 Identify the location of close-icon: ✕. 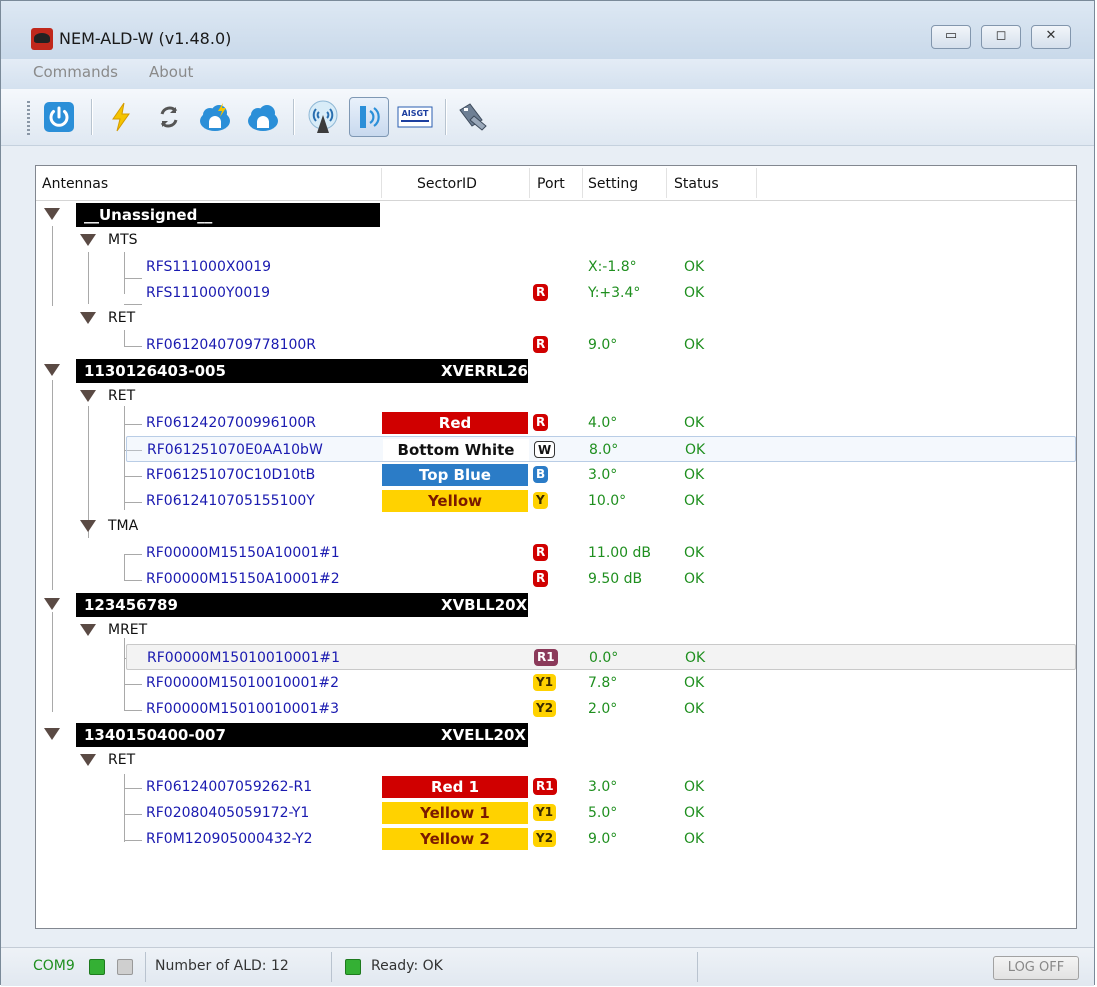
(1051, 35).